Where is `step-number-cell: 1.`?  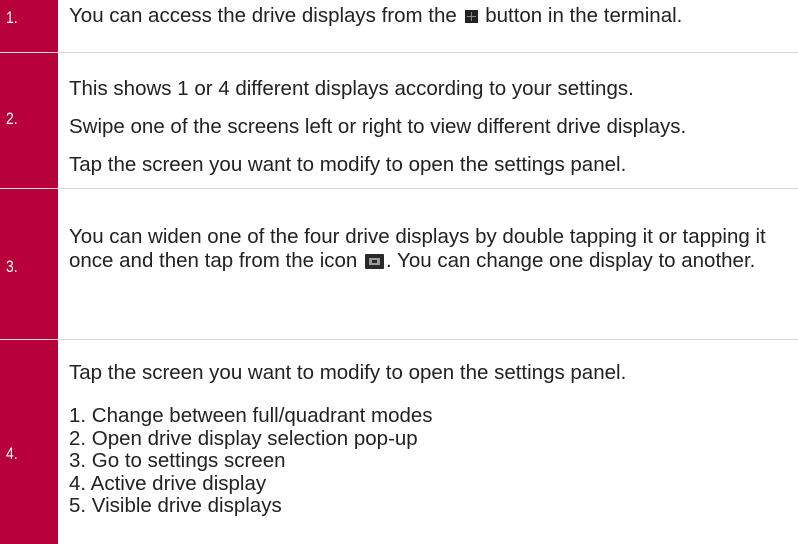 step-number-cell: 1. is located at coordinates (29, 26).